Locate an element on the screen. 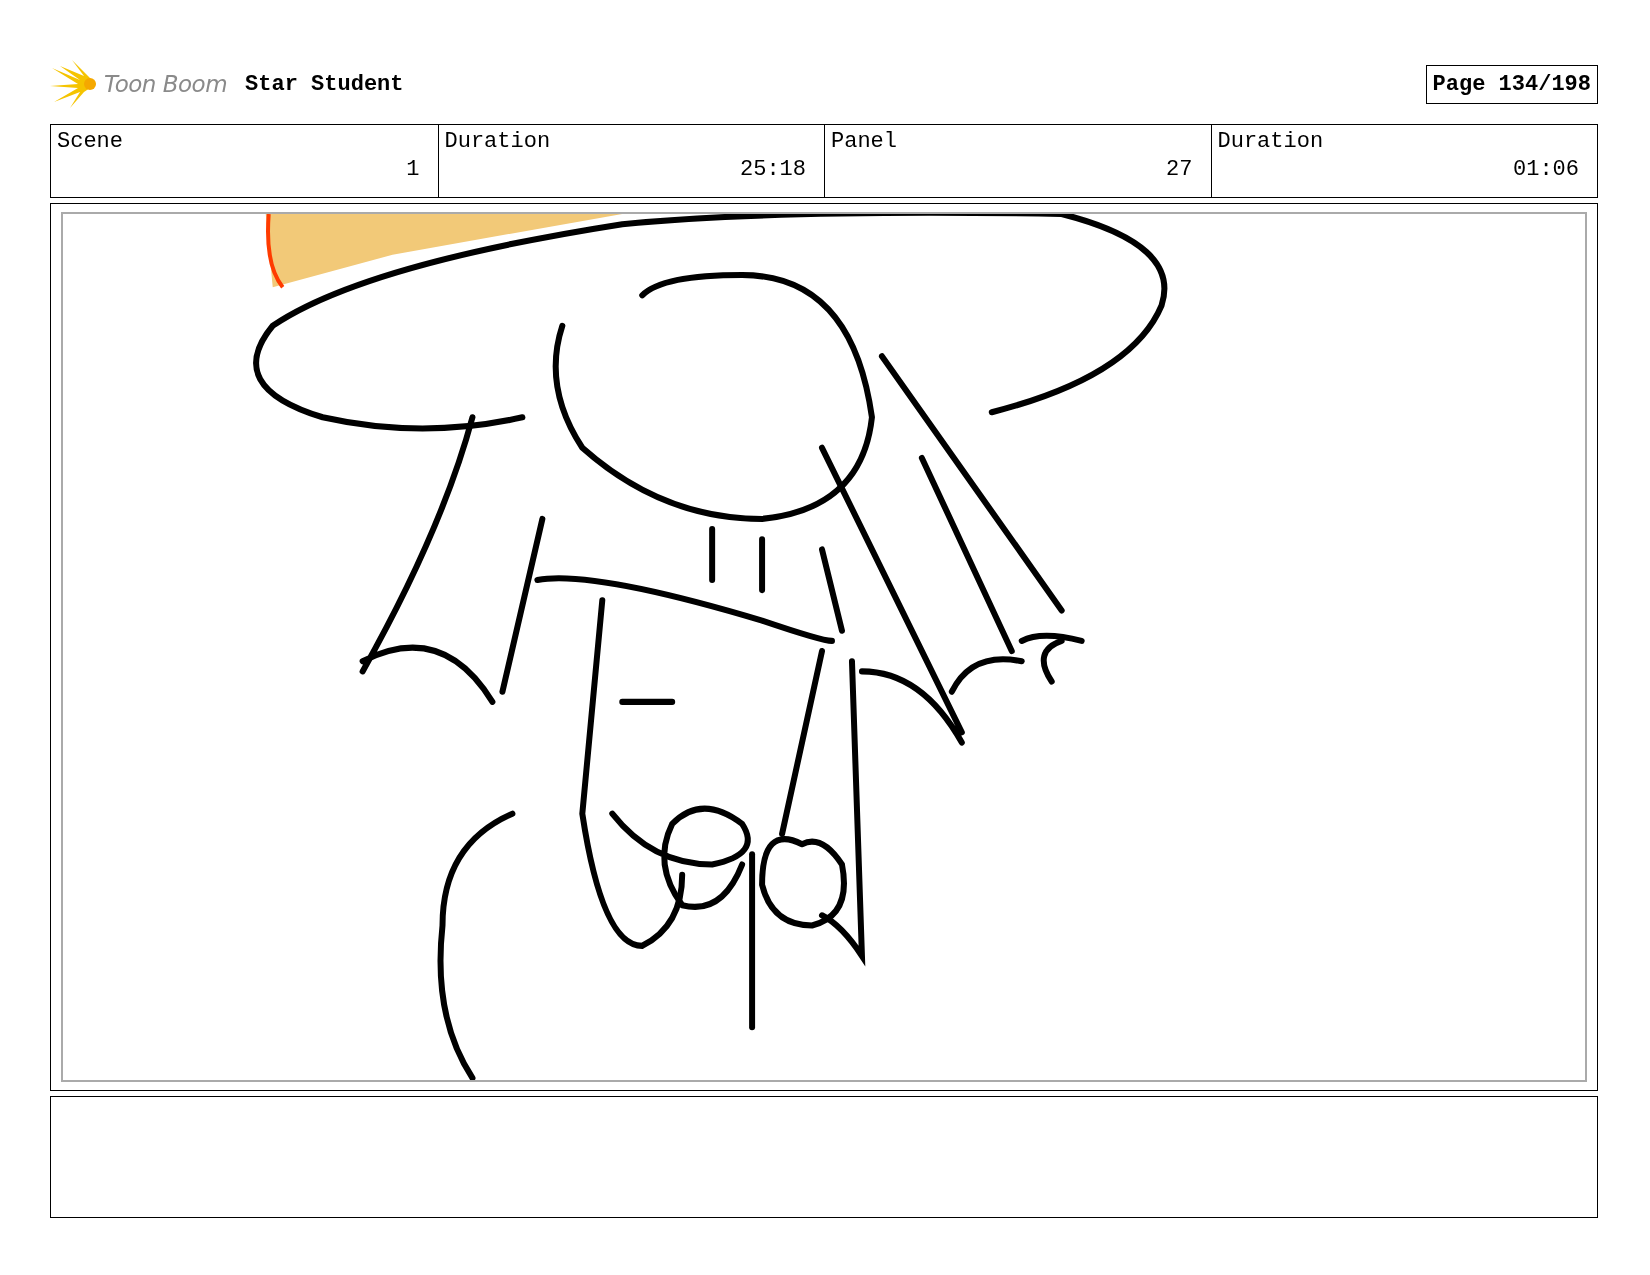 Image resolution: width=1650 pixels, height=1275 pixels. project-title: Star Student is located at coordinates (324, 84).